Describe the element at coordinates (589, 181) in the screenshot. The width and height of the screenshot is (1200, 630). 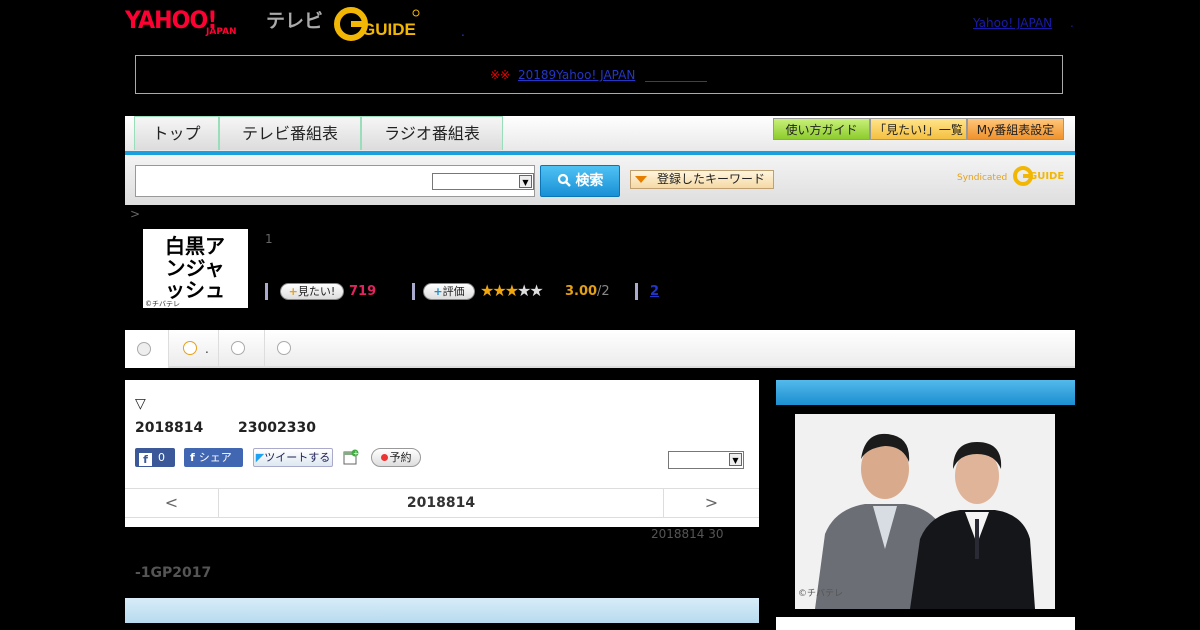
I see `search-button-label: 検索` at that location.